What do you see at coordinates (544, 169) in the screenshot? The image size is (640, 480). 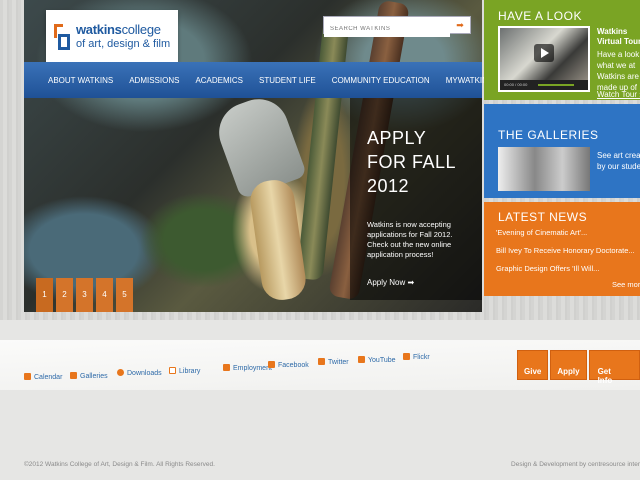 I see `gallery-image` at bounding box center [544, 169].